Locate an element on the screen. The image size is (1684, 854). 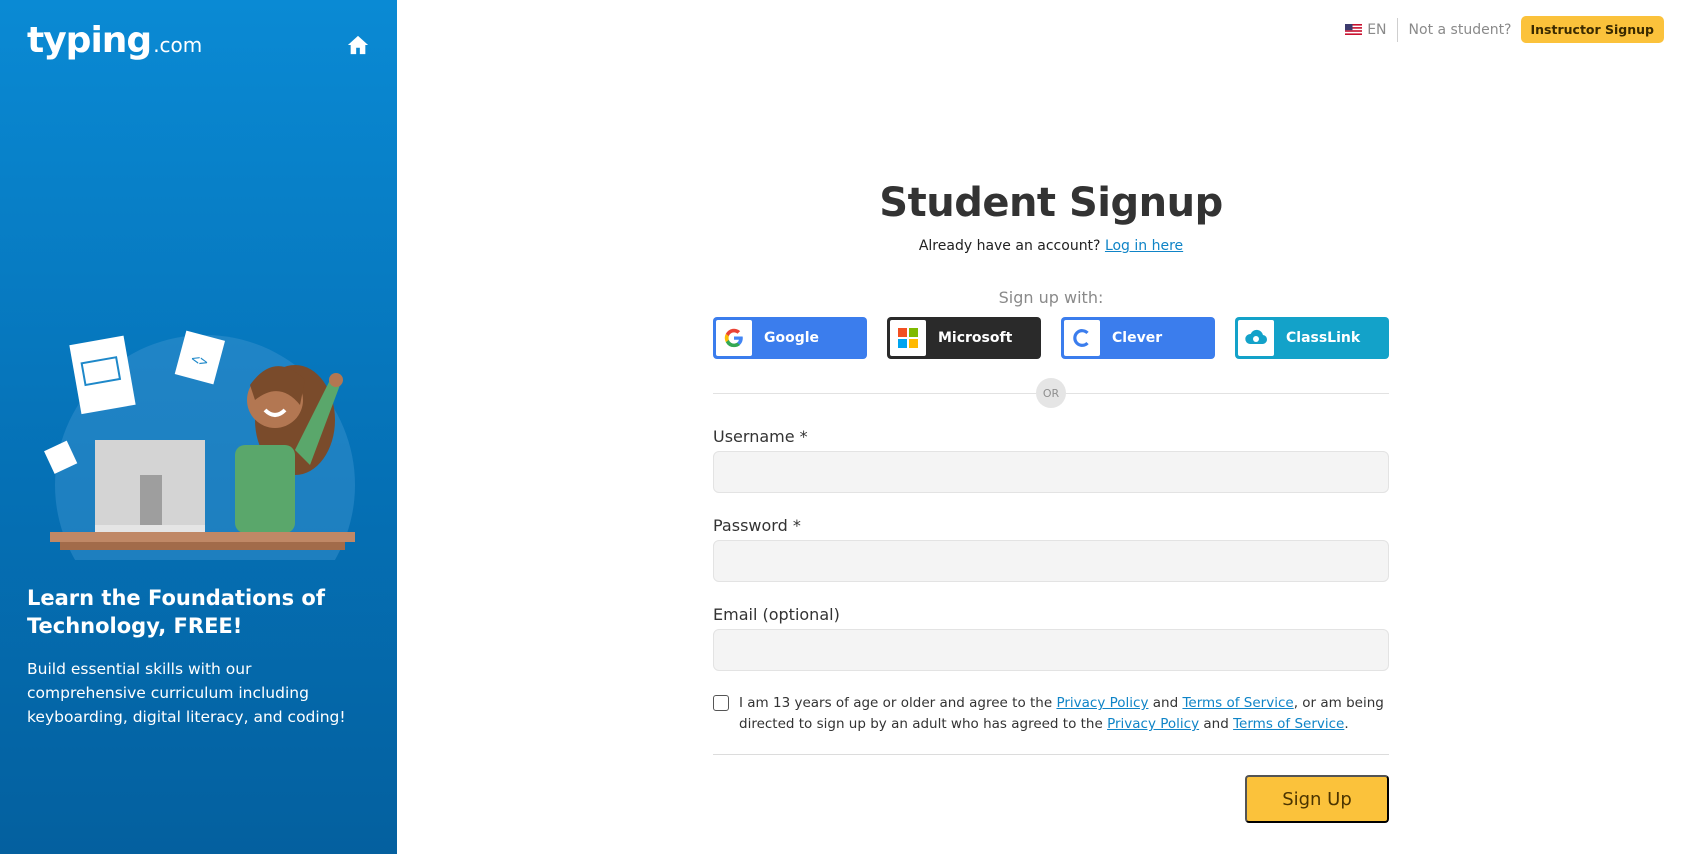
clever-icon is located at coordinates (1082, 338).